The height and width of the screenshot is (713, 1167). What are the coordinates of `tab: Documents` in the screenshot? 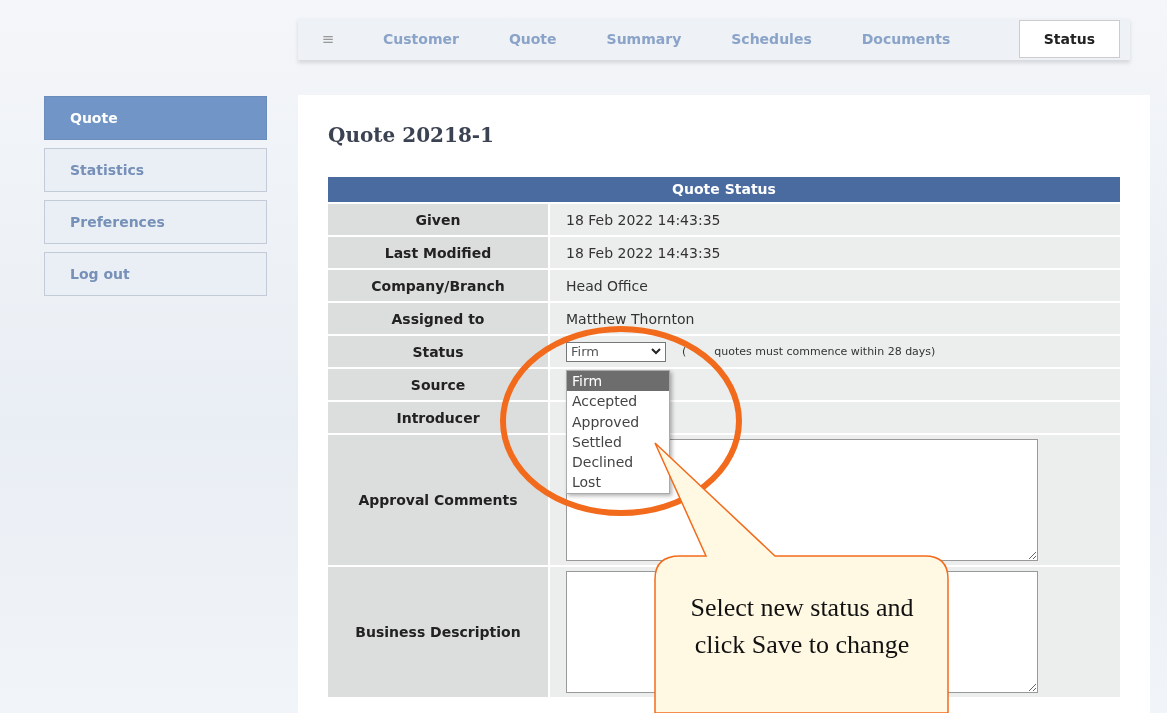 It's located at (906, 39).